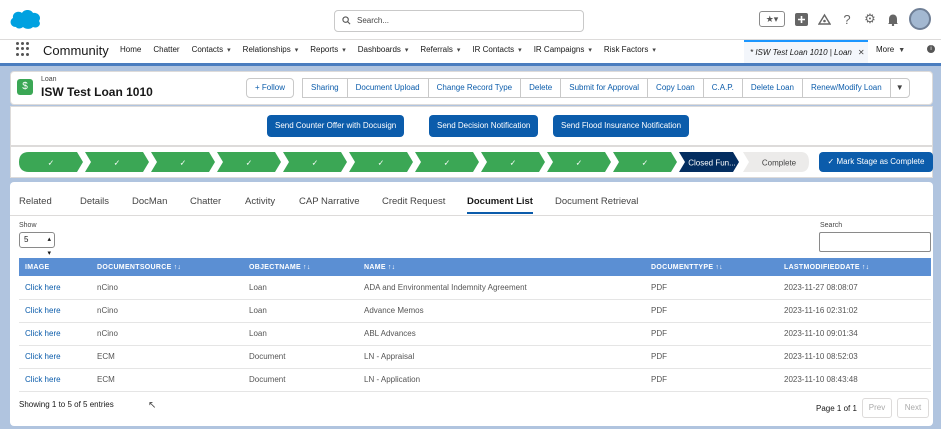 The width and height of the screenshot is (941, 429). I want to click on tab-docman: DocMan, so click(149, 201).